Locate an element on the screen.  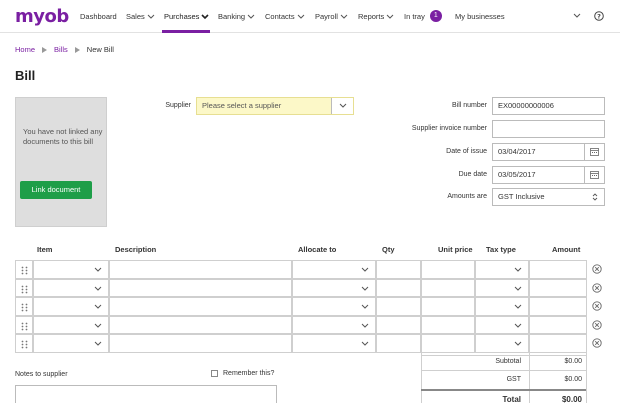
notes-textarea is located at coordinates (146, 394).